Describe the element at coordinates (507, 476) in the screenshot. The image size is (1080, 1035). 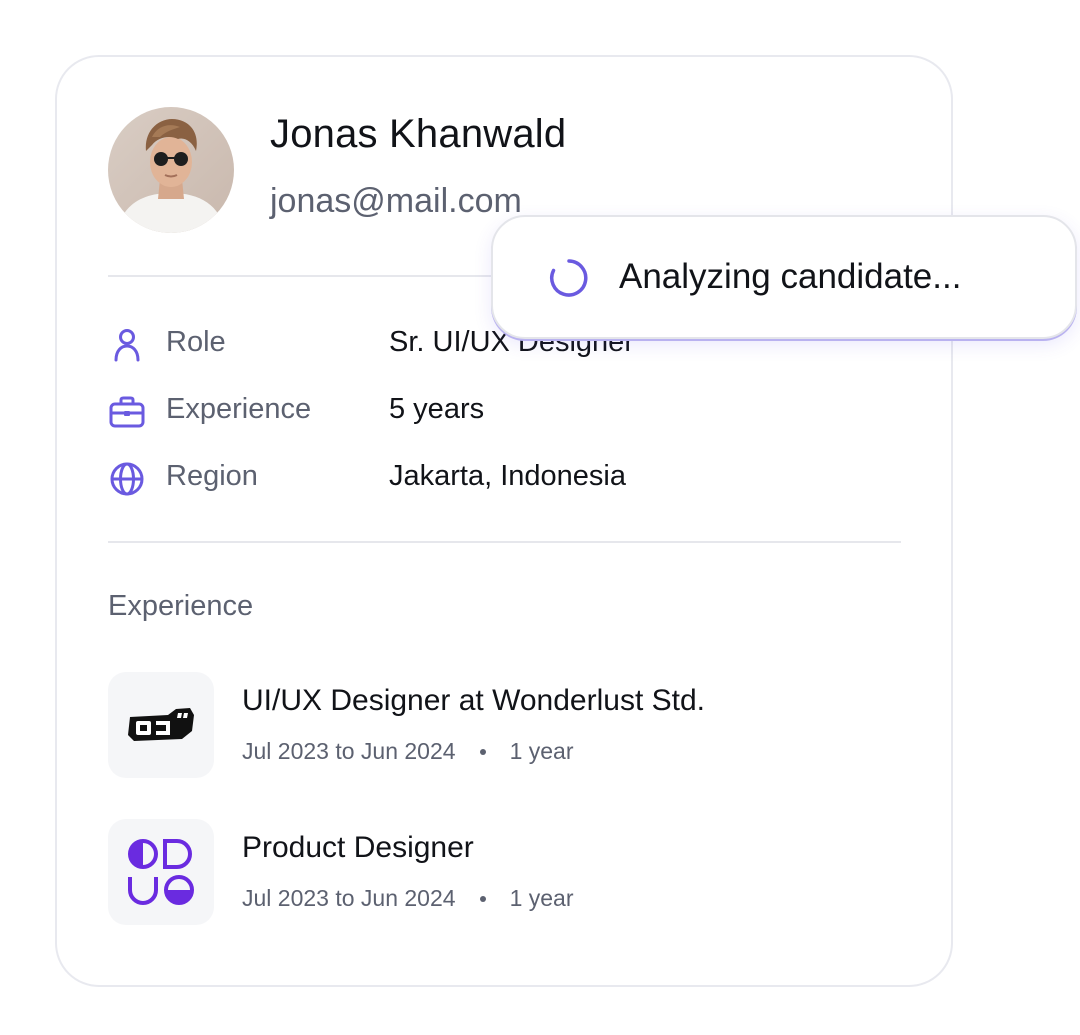
I see `detail-value: Jakarta, Indonesia` at that location.